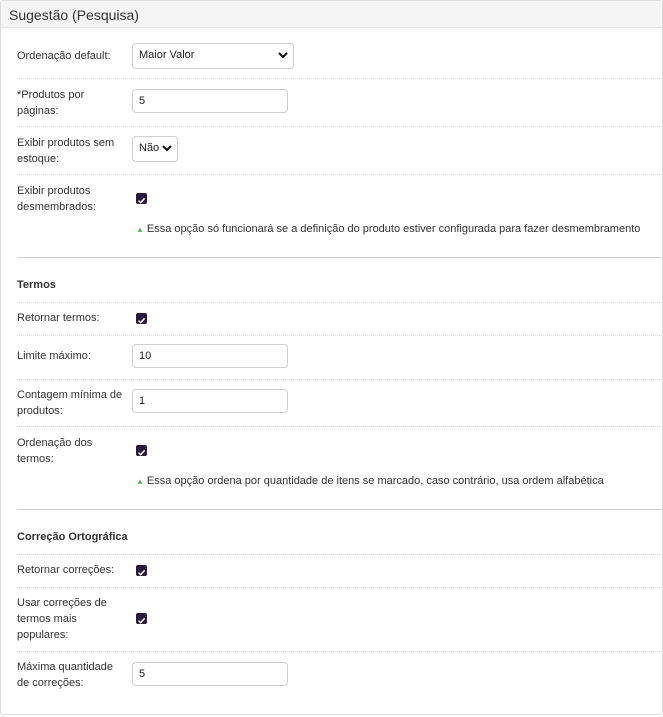  What do you see at coordinates (36, 285) in the screenshot?
I see `terms-section-title: Termos` at bounding box center [36, 285].